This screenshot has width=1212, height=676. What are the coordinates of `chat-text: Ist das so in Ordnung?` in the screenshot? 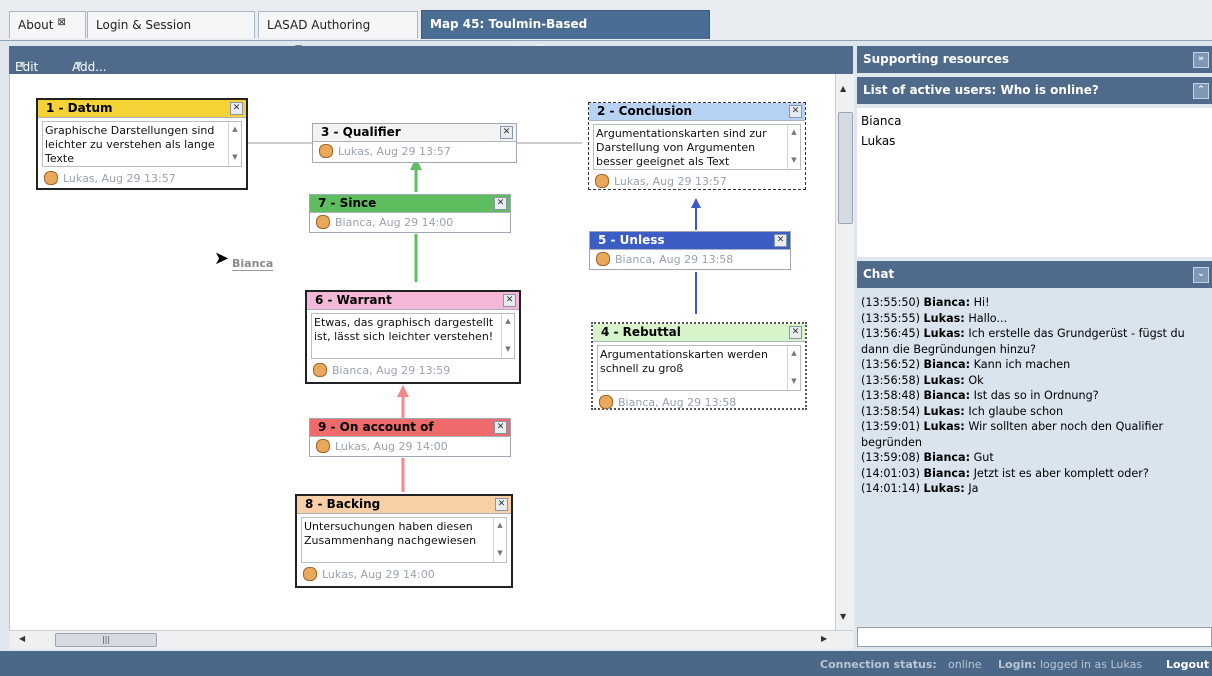 It's located at (1034, 395).